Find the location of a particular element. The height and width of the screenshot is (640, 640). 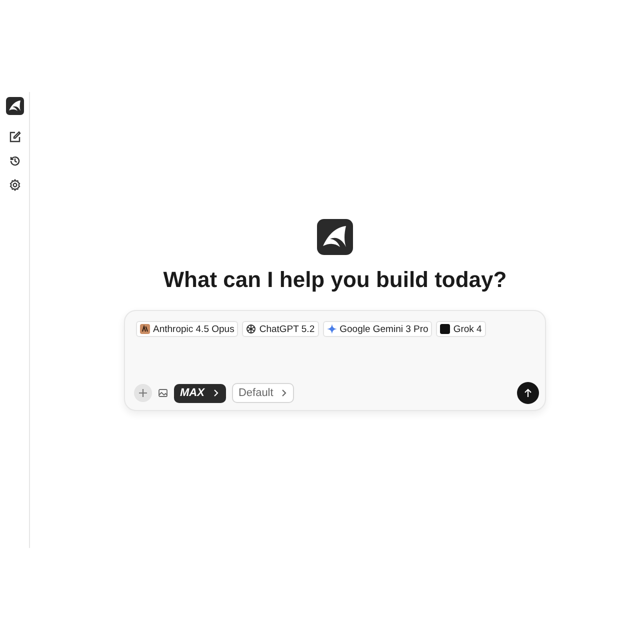

new-chat-icon is located at coordinates (14, 137).